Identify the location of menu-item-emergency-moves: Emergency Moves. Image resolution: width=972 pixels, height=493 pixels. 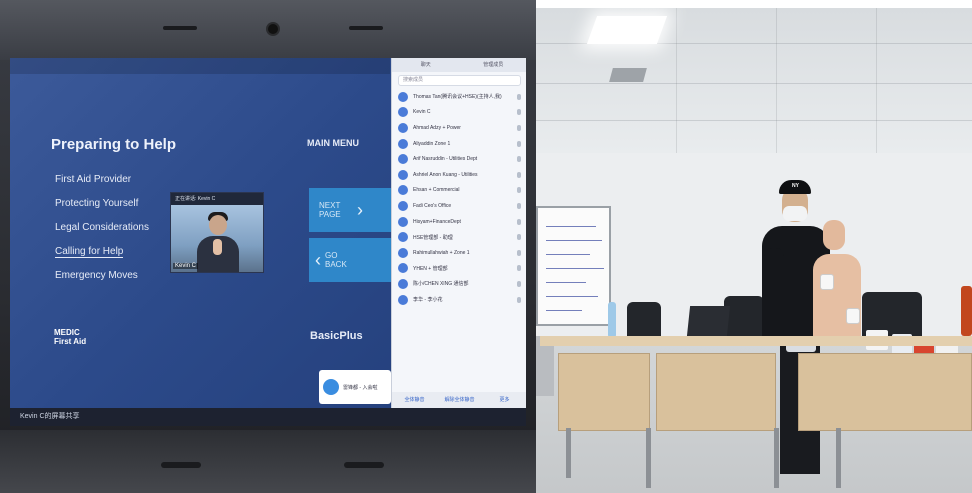
(96, 275).